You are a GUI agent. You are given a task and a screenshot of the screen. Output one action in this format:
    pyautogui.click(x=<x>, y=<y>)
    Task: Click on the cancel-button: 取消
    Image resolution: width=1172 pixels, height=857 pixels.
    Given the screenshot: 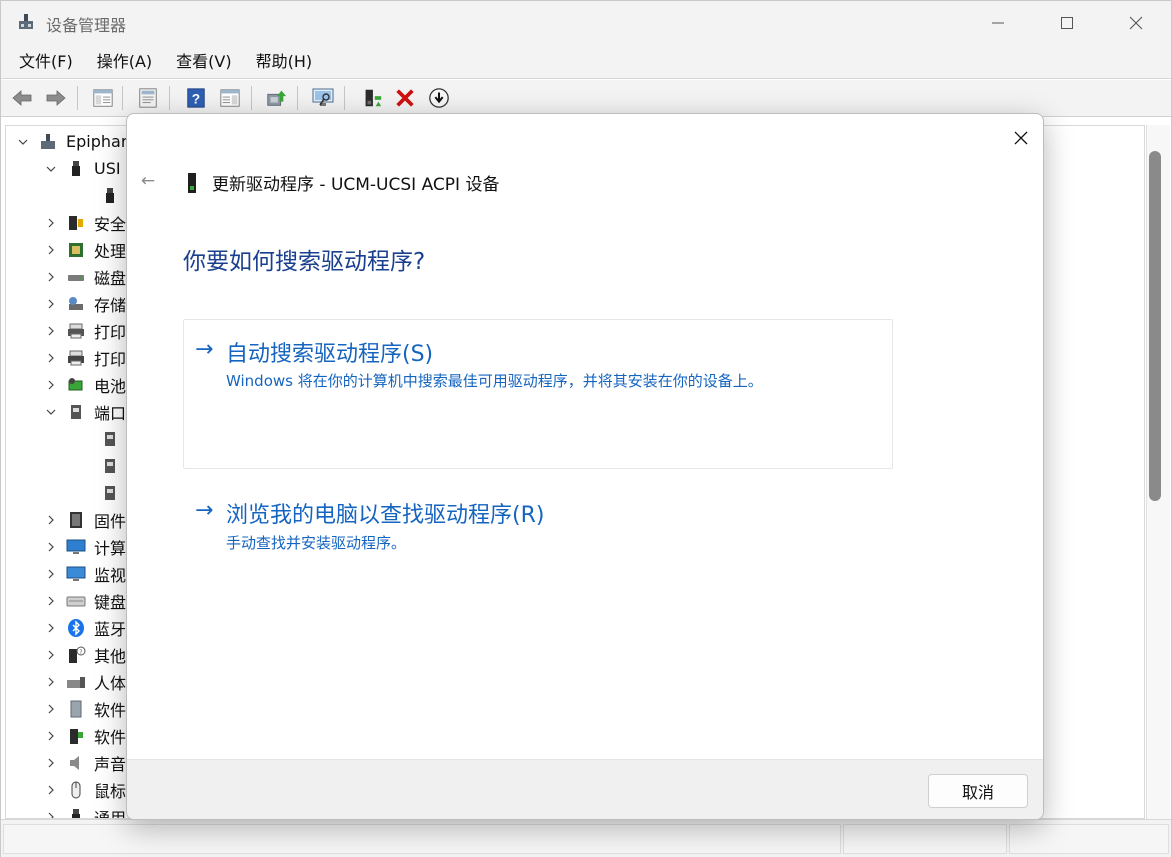 What is the action you would take?
    pyautogui.click(x=978, y=791)
    